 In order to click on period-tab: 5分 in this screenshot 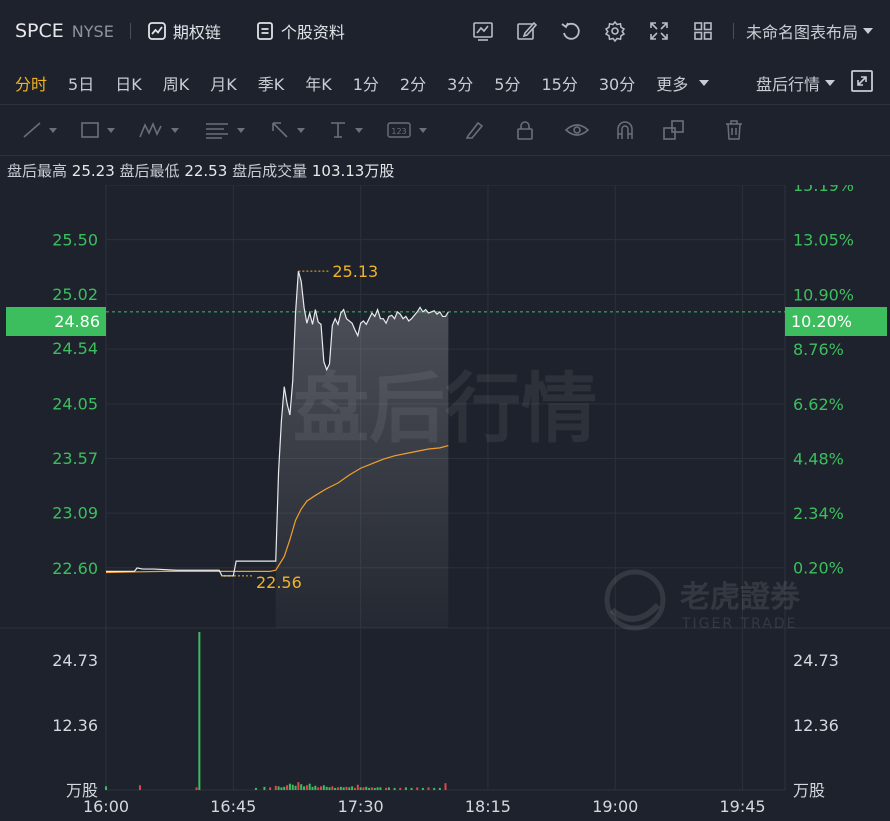, I will do `click(507, 83)`.